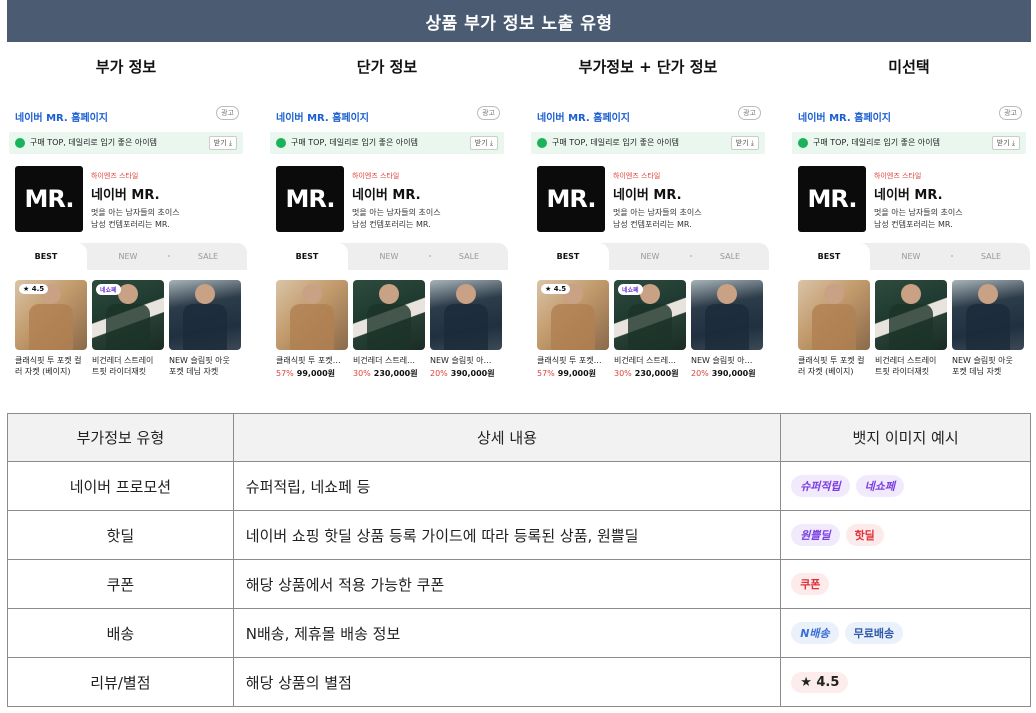  I want to click on product-item: 네쇼페 비건레더 스트레이 트핏 라이더재킷, so click(128, 328).